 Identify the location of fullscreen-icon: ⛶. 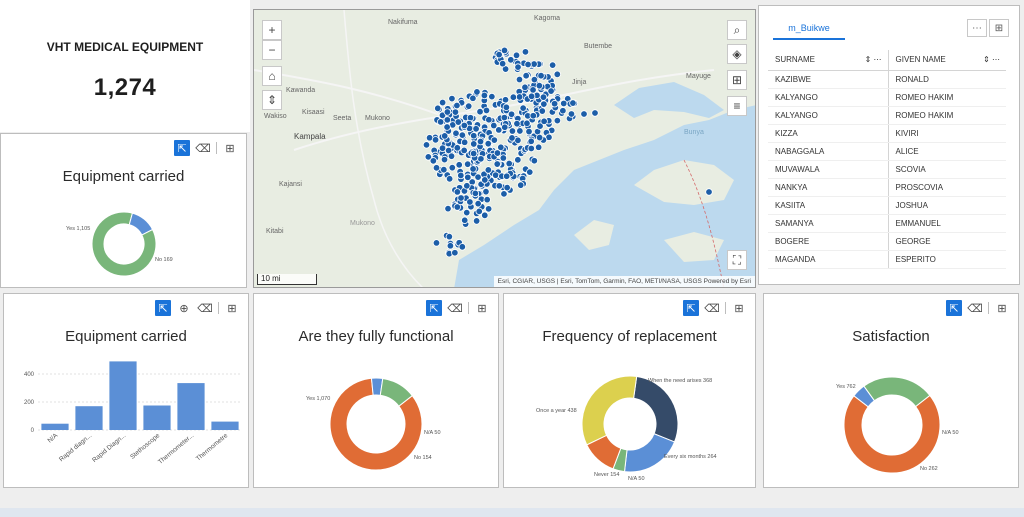
(737, 260).